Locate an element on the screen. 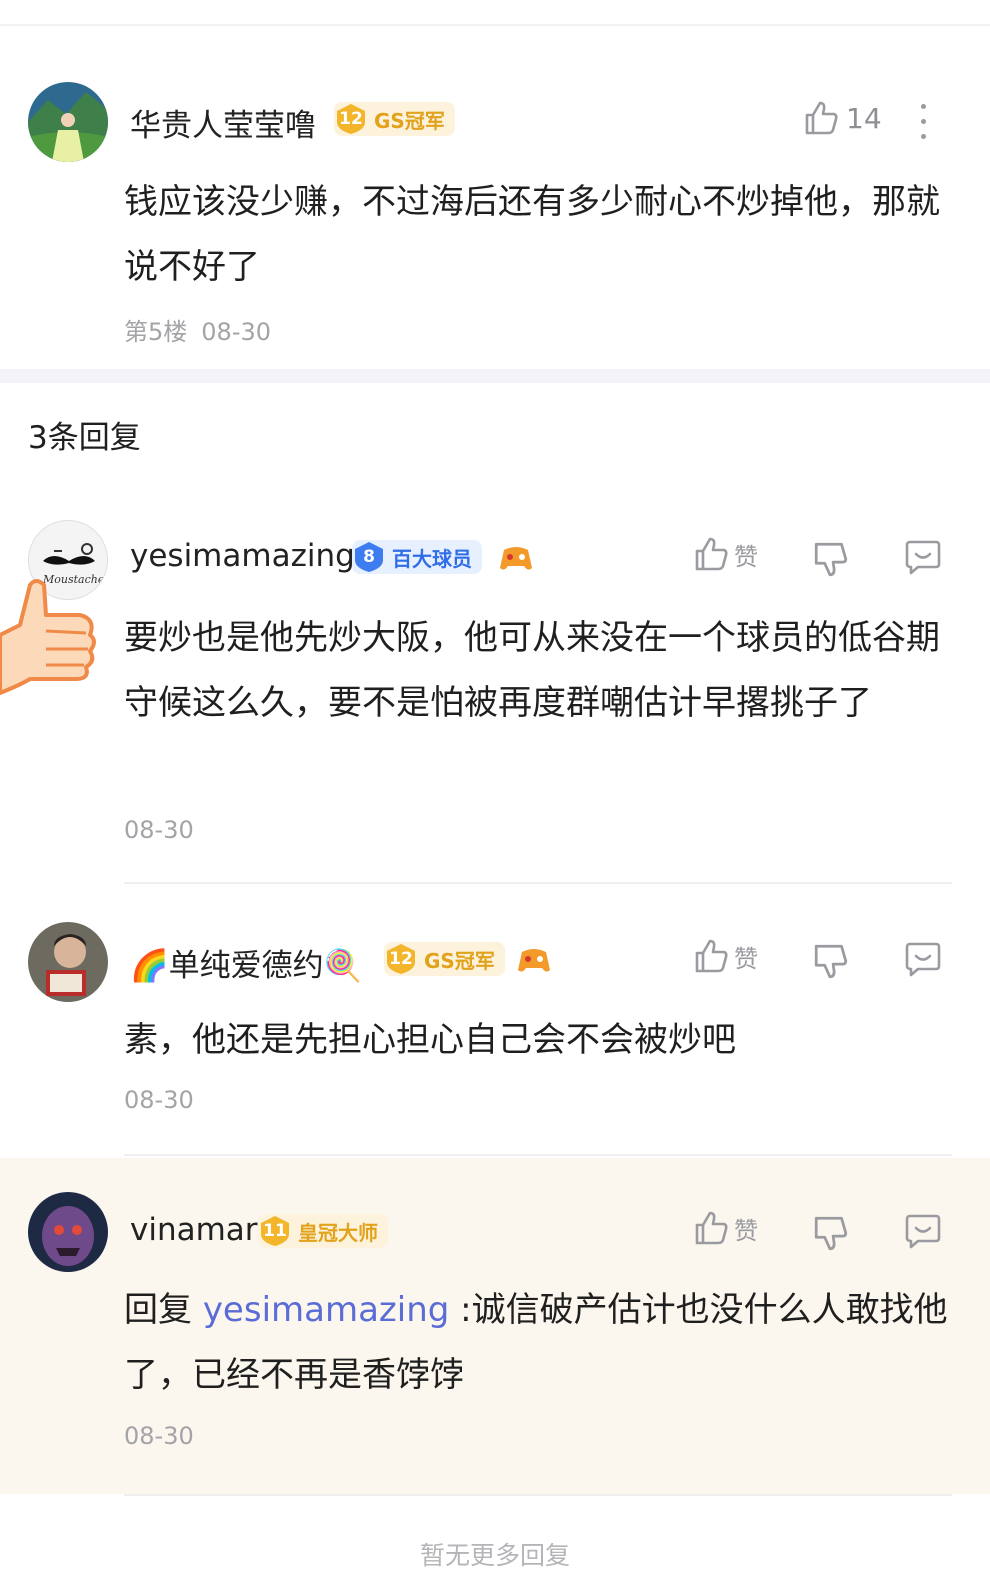  top-divider is located at coordinates (495, 25).